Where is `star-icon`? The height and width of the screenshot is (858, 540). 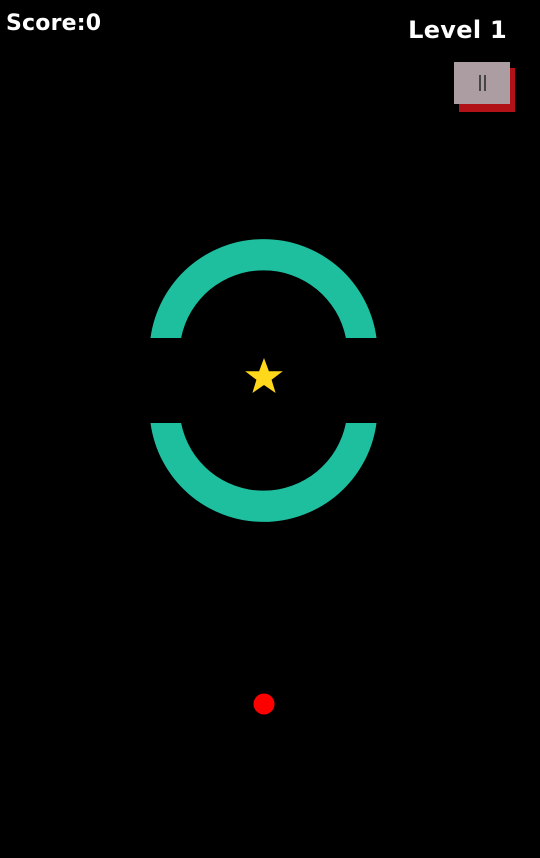
star-icon is located at coordinates (264, 375).